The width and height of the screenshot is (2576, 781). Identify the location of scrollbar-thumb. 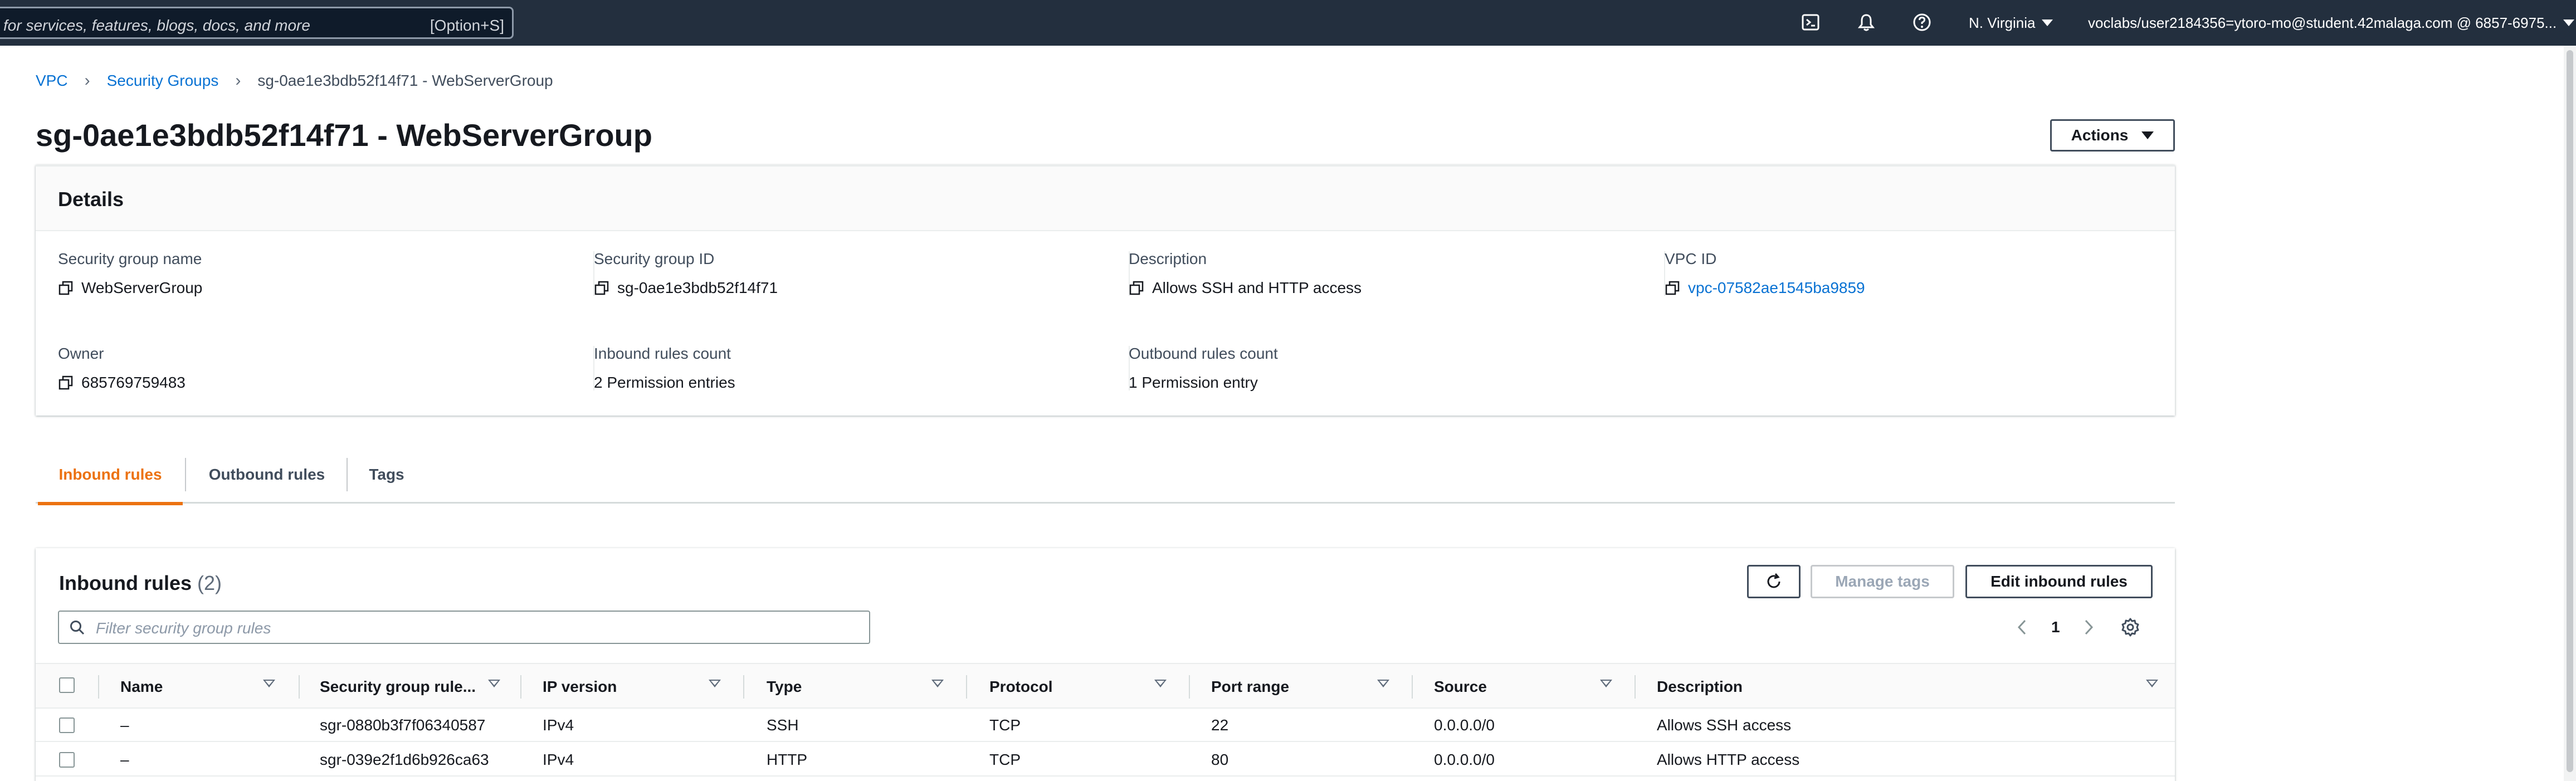
(2570, 411).